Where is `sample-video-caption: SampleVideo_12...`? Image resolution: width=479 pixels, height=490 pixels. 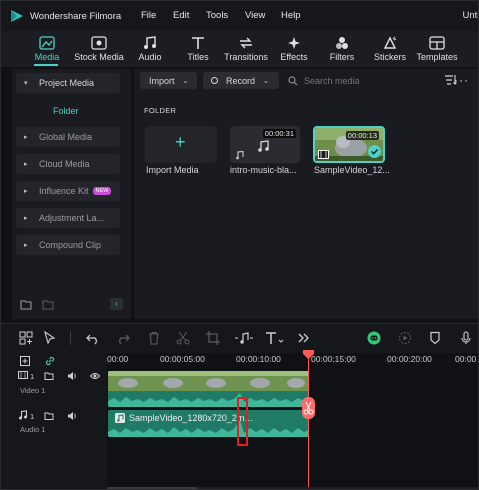
sample-video-caption: SampleVideo_12... is located at coordinates (352, 170).